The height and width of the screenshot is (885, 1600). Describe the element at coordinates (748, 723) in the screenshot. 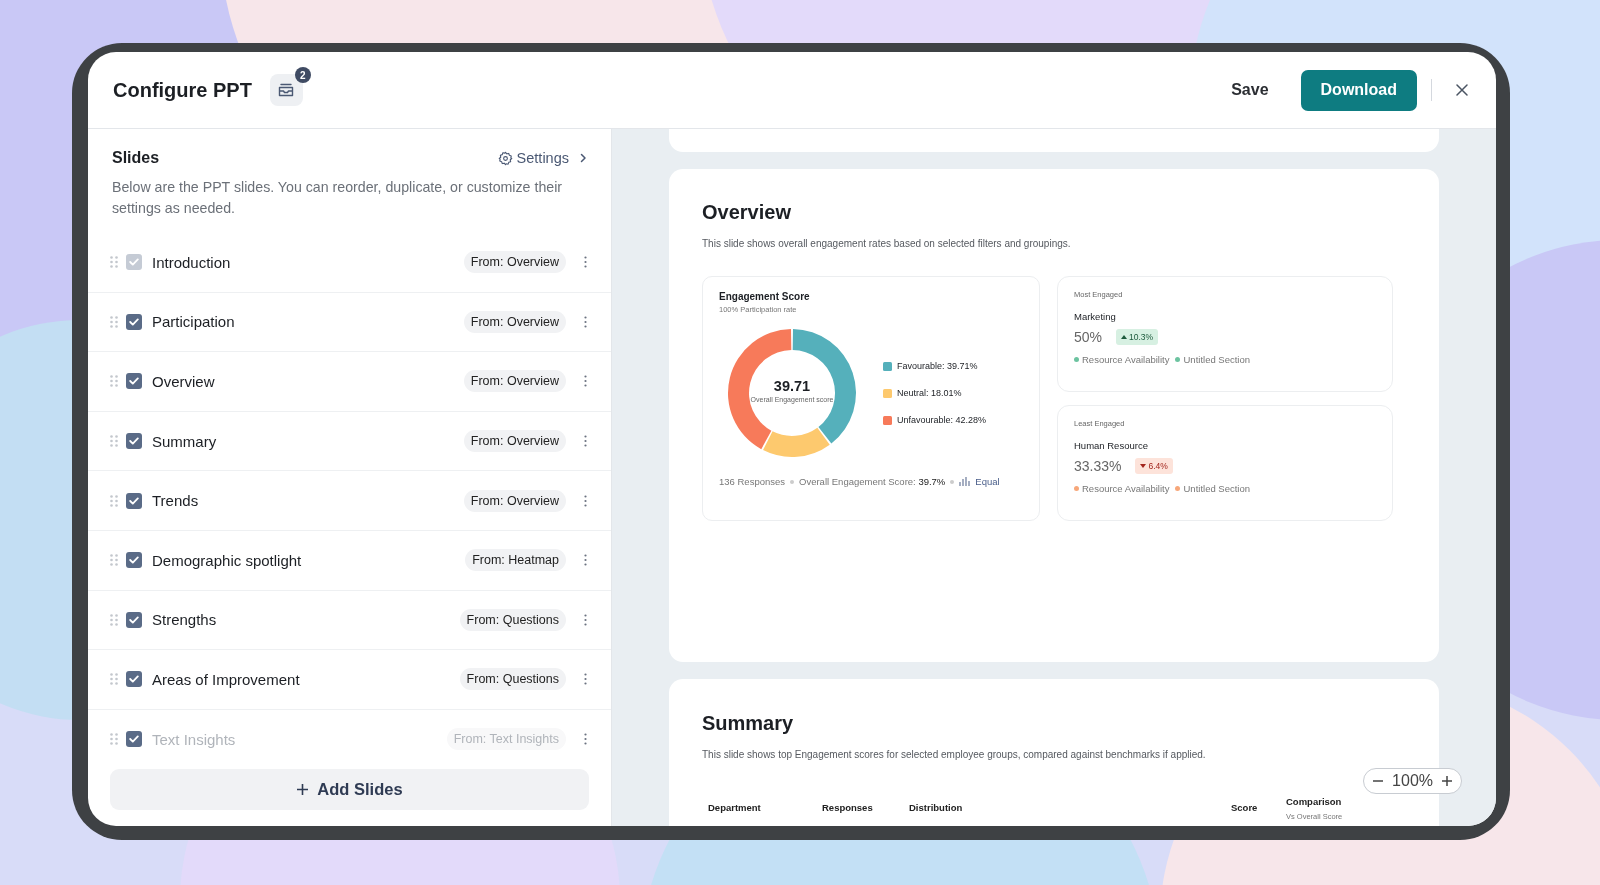

I see `slide-title: Summary` at that location.